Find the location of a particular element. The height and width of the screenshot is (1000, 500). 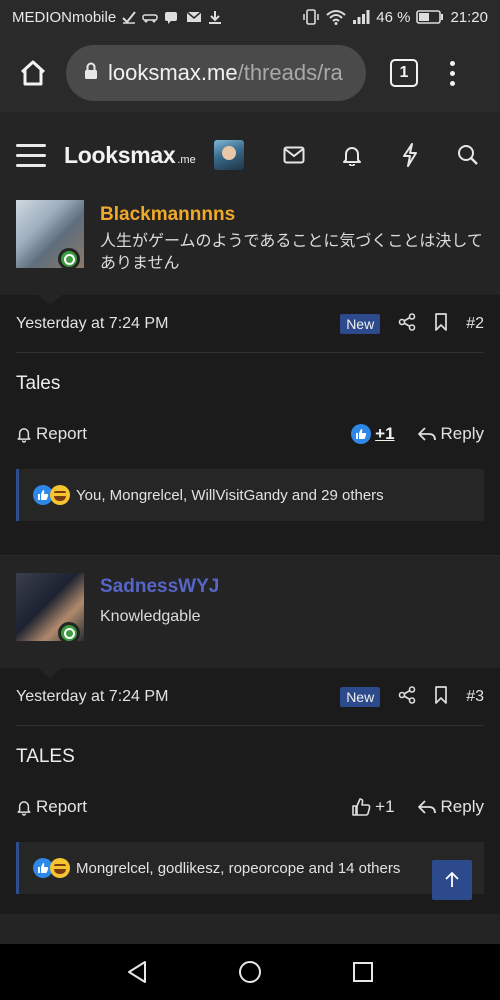

thumbs-up-outline-icon is located at coordinates (361, 807).